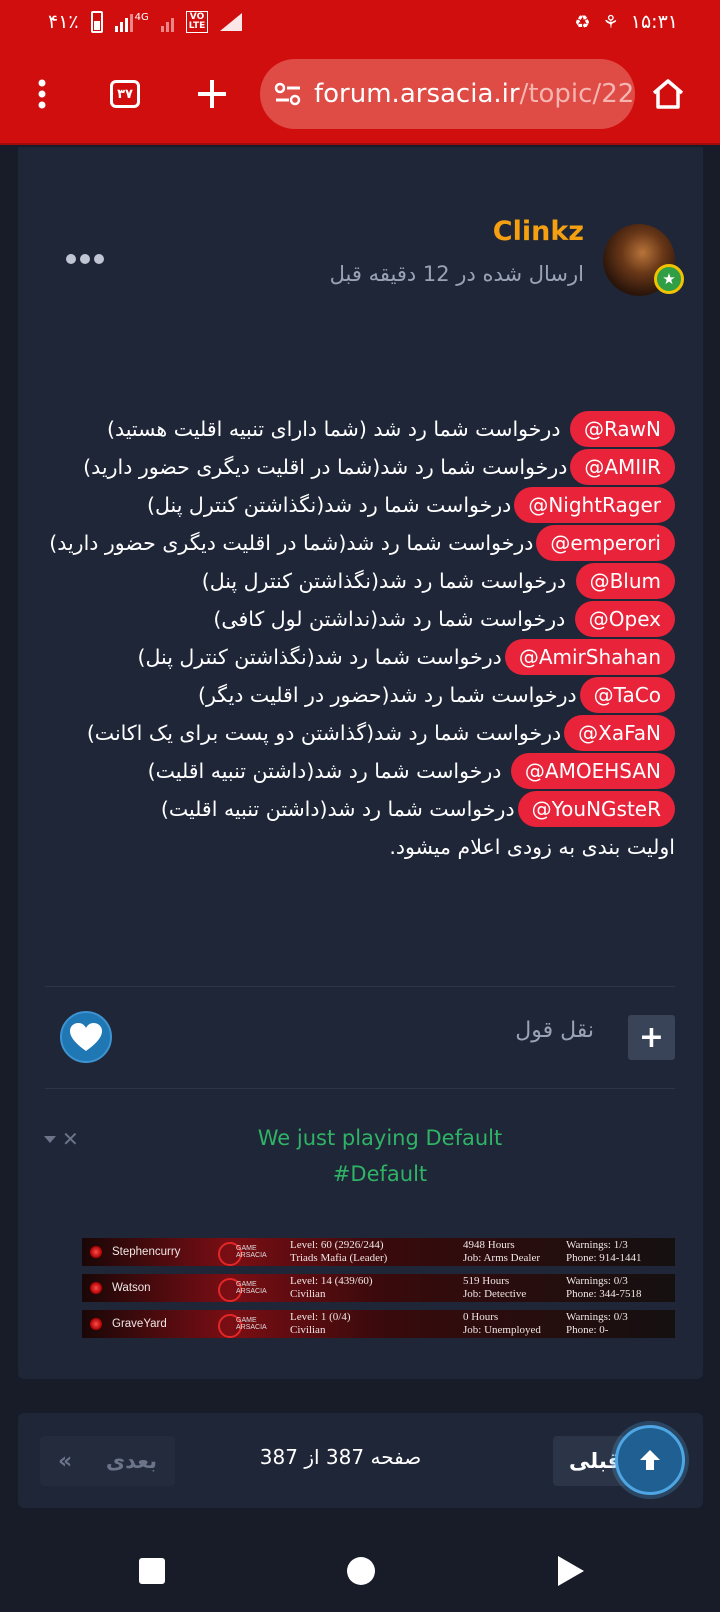 This screenshot has height=1612, width=720. I want to click on url-path: /topic/22, so click(577, 94).